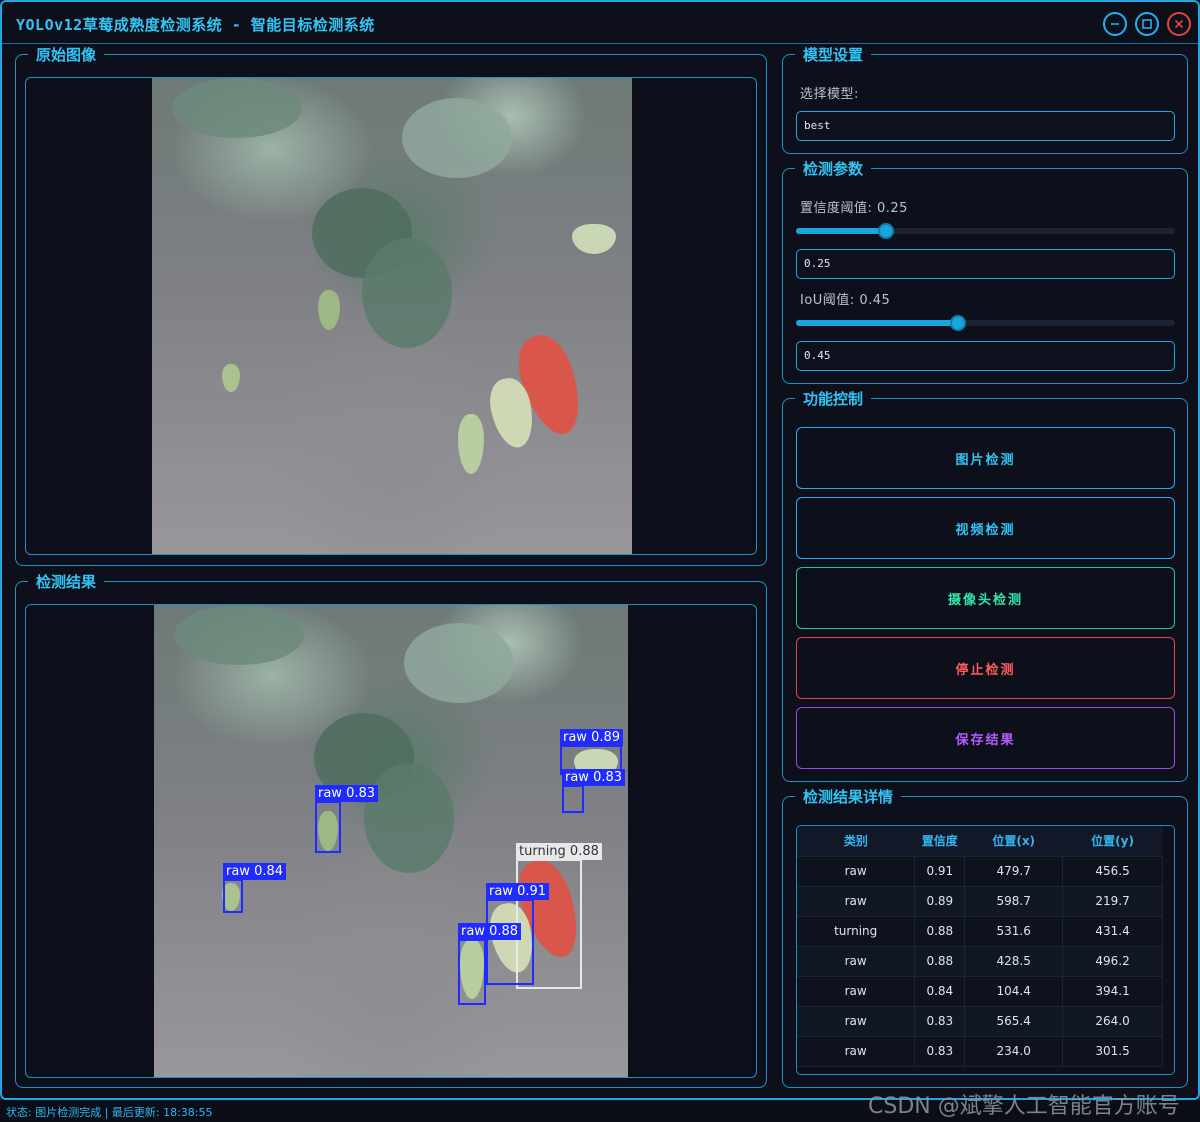 This screenshot has height=1122, width=1200. What do you see at coordinates (841, 231) in the screenshot?
I see `confidence-slider-fill` at bounding box center [841, 231].